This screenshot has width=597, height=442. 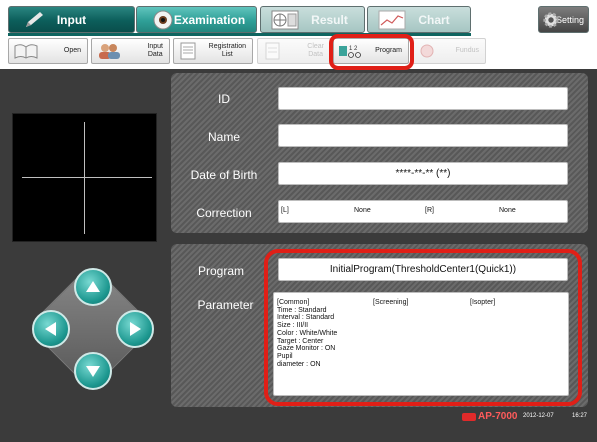 I want to click on correction-label: Correction, so click(x=224, y=213).